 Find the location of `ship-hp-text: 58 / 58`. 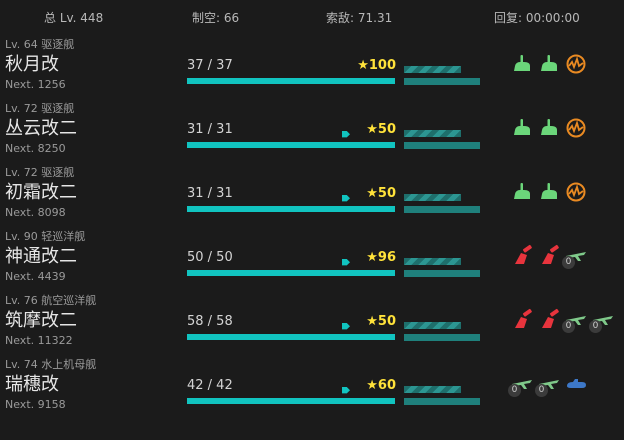

ship-hp-text: 58 / 58 is located at coordinates (210, 321).